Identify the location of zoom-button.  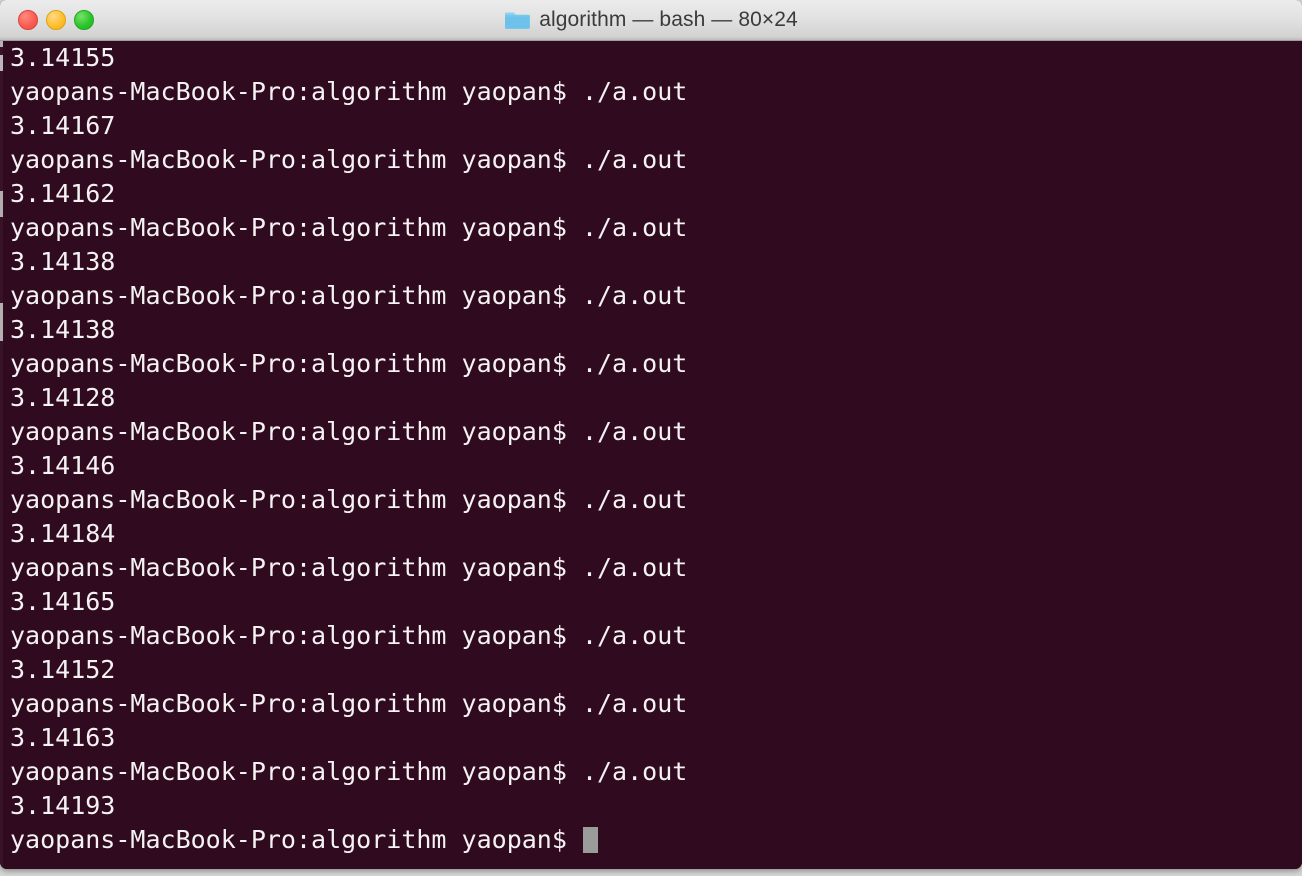
(84, 20).